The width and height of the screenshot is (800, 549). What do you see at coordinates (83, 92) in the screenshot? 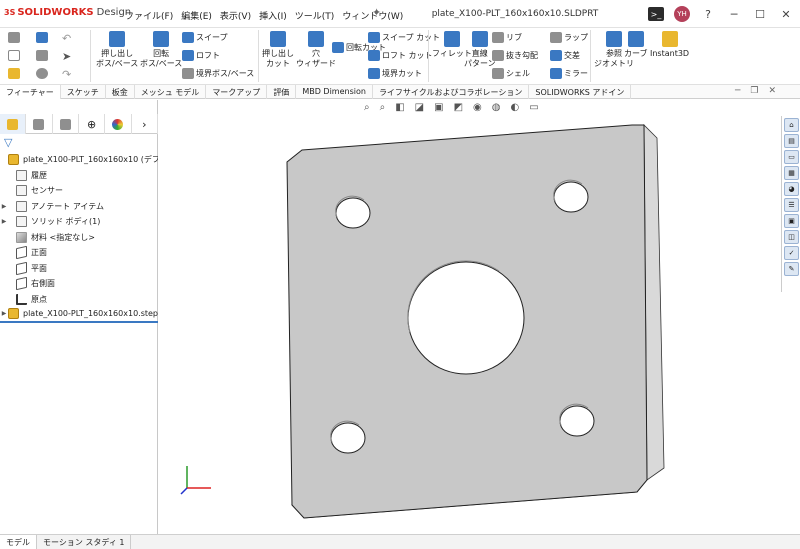
I see `tab-sketch: スケッチ` at bounding box center [83, 92].